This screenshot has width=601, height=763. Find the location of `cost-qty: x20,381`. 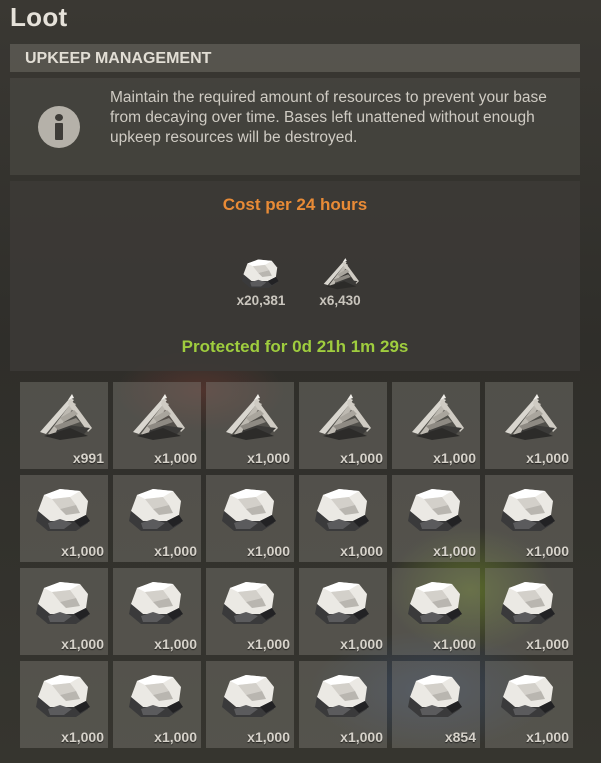

cost-qty: x20,381 is located at coordinates (261, 300).